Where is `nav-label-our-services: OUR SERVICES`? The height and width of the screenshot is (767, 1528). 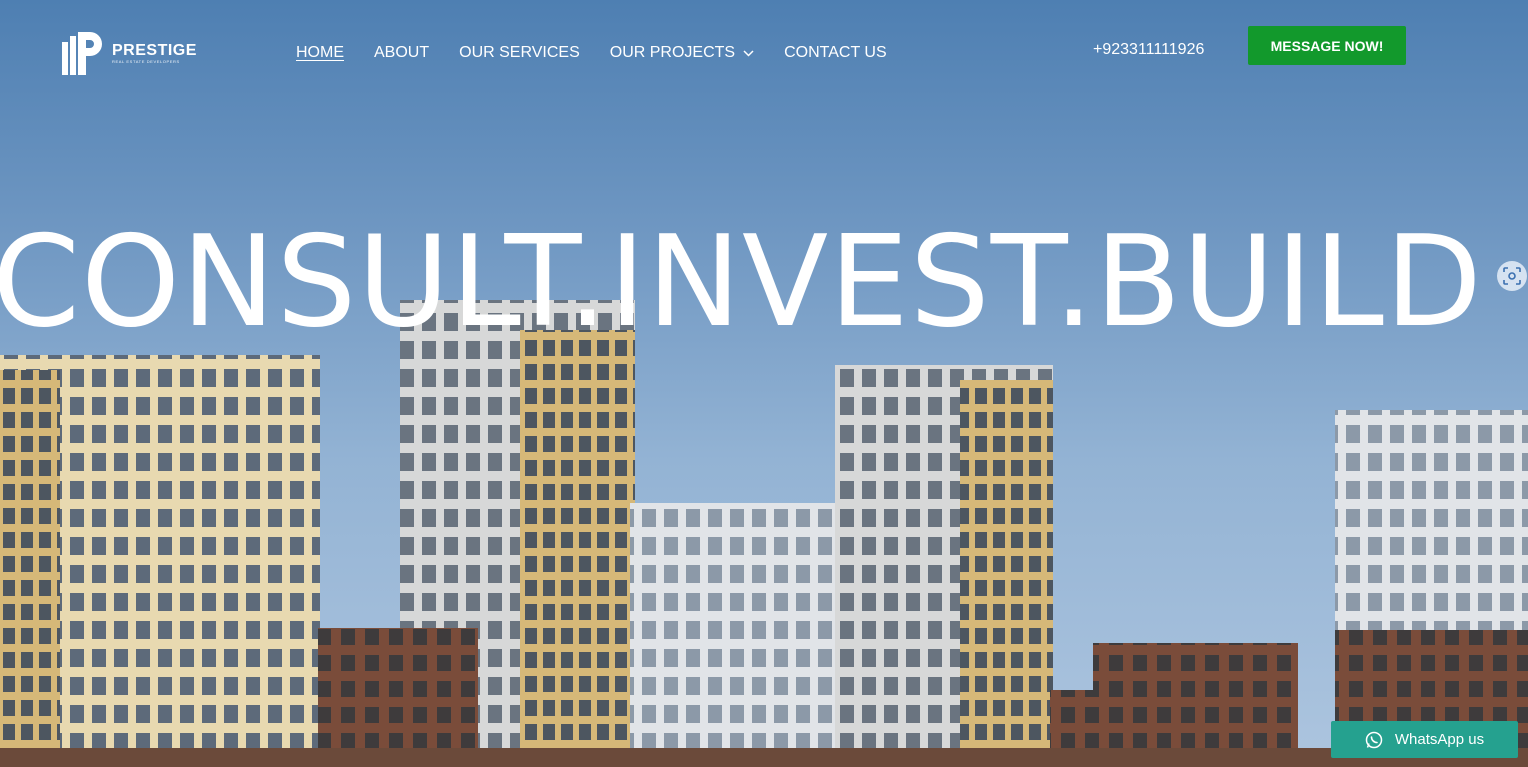
nav-label-our-services: OUR SERVICES is located at coordinates (519, 52).